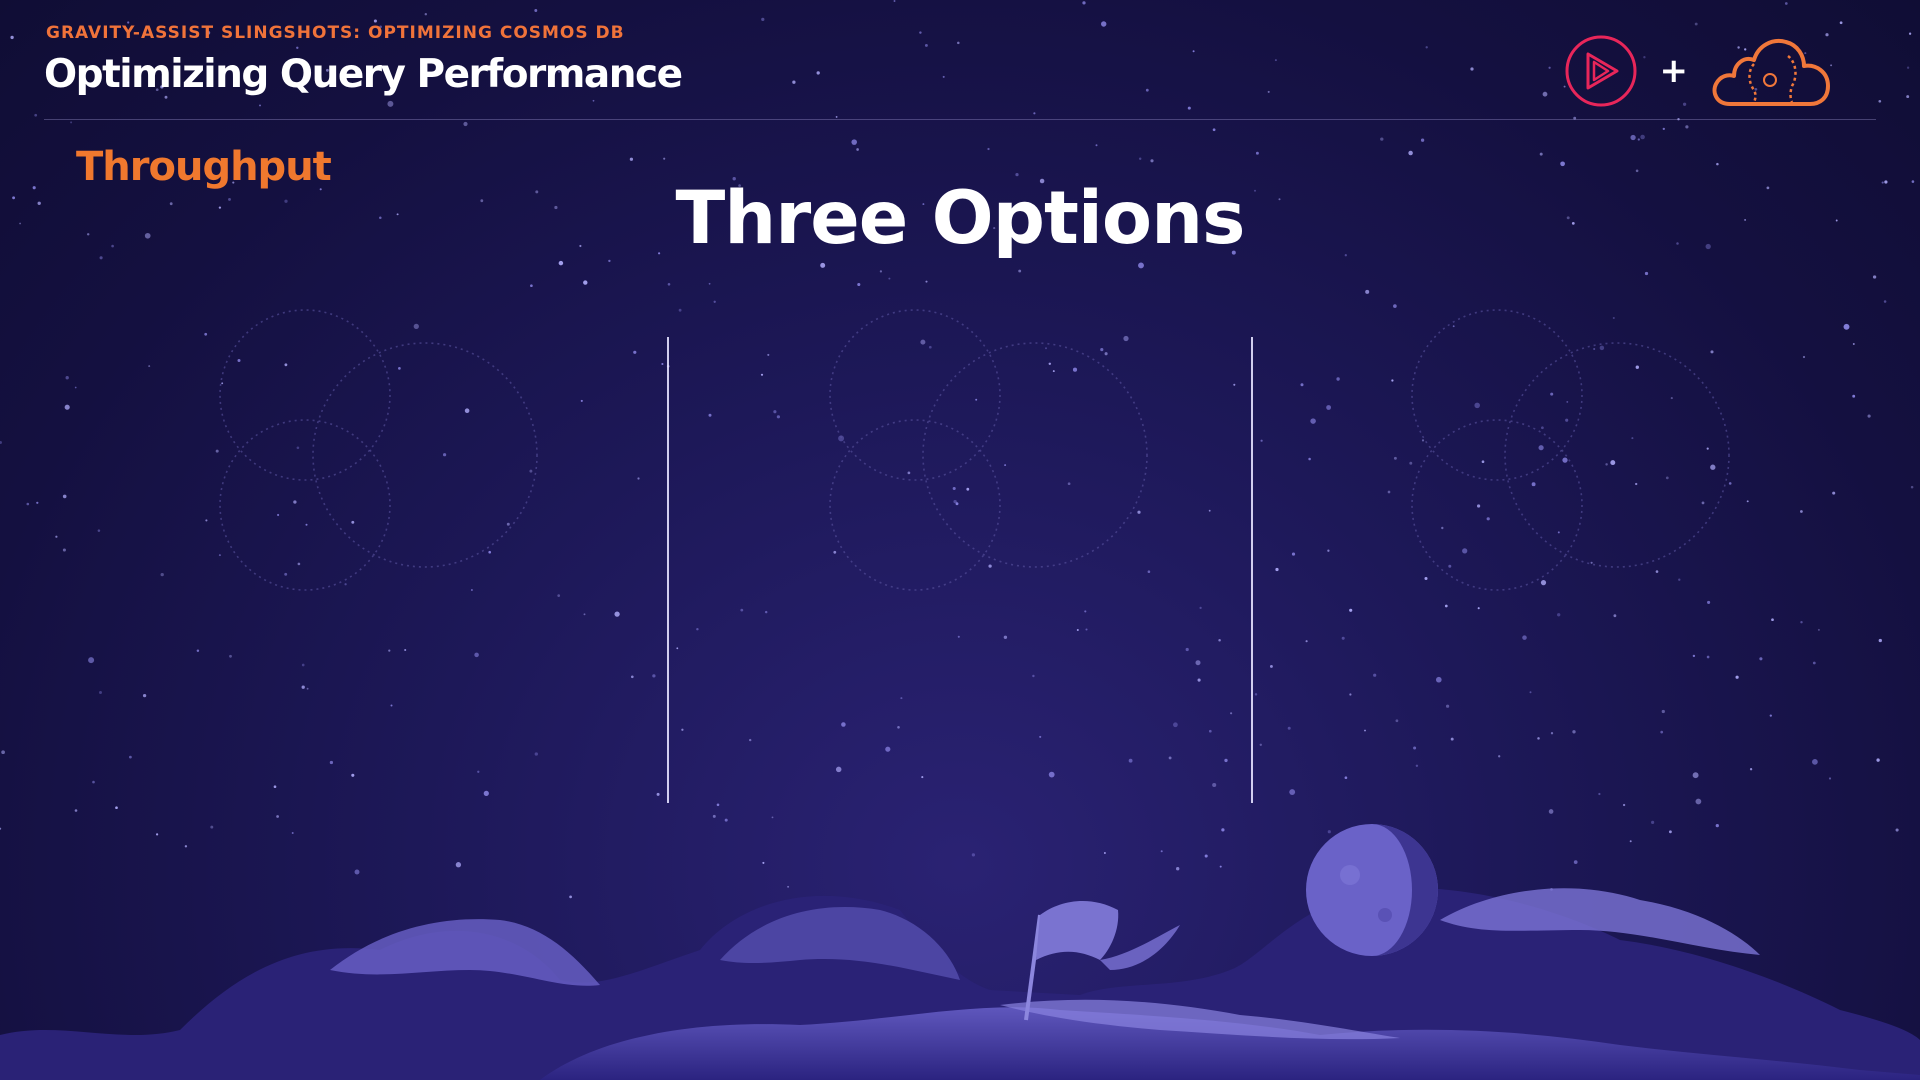 The image size is (1920, 1080). Describe the element at coordinates (1372, 890) in the screenshot. I see `planet-icon` at that location.